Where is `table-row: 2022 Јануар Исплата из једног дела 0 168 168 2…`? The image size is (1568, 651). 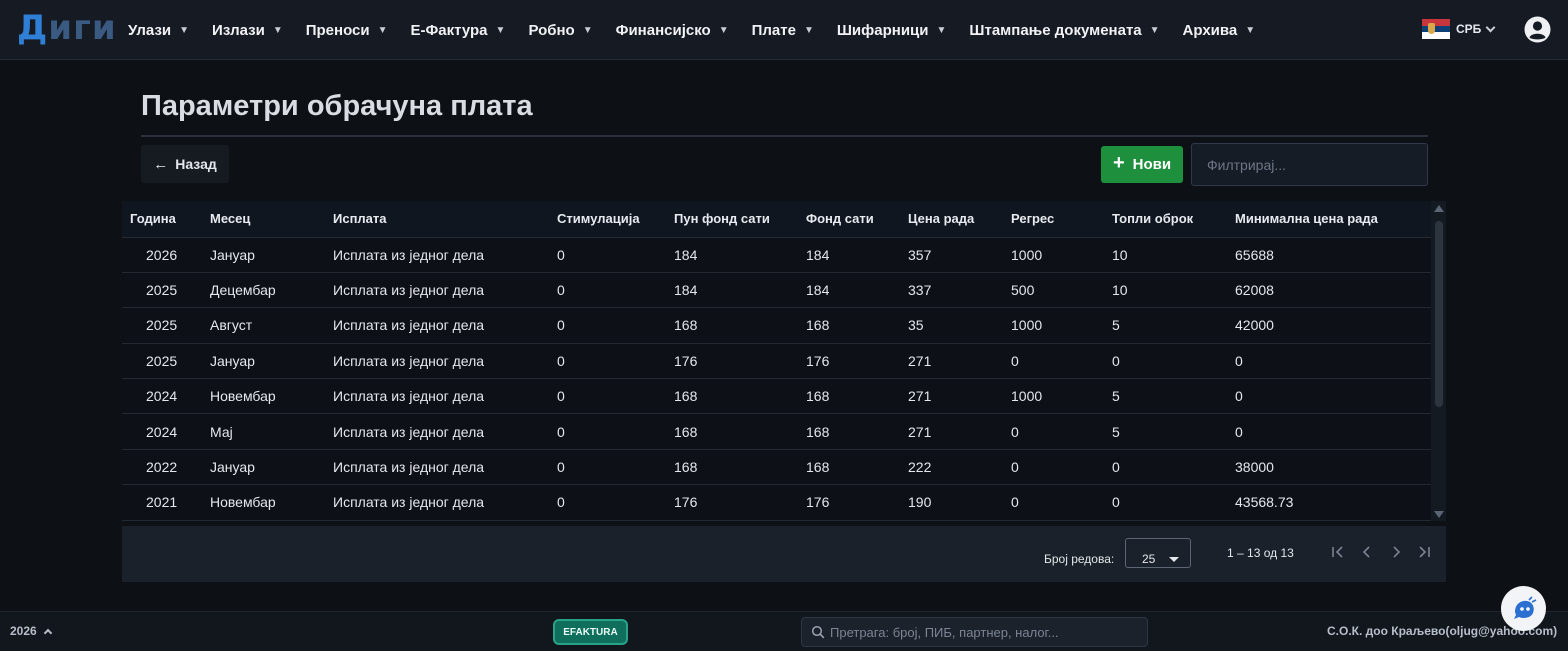
table-row: 2022 Јануар Исплата из једног дела 0 168 168 2… is located at coordinates (777, 467).